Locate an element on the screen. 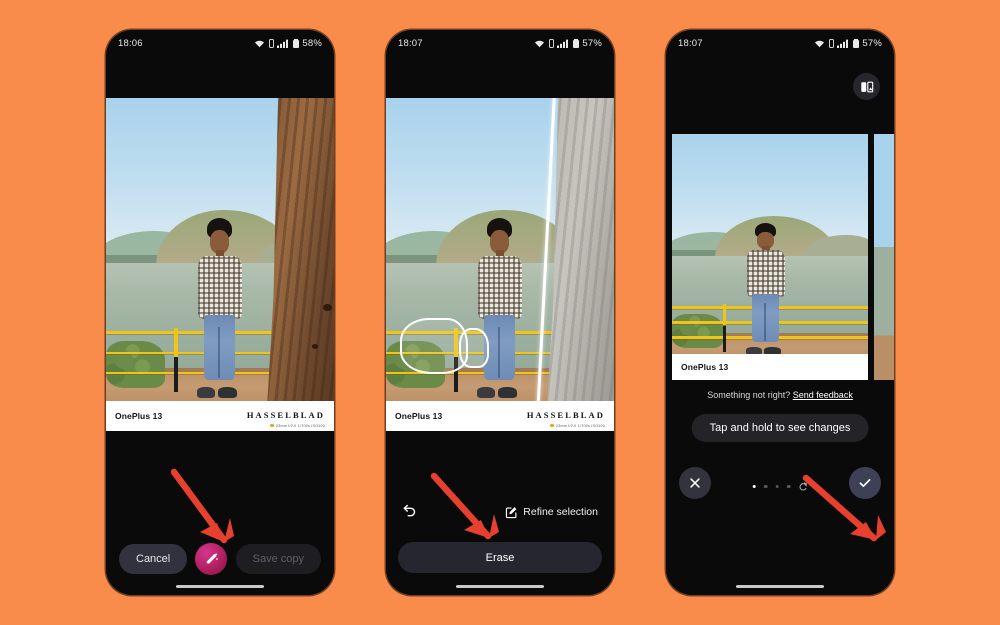 Image resolution: width=1000 pixels, height=625 pixels. next-photo-peek is located at coordinates (884, 257).